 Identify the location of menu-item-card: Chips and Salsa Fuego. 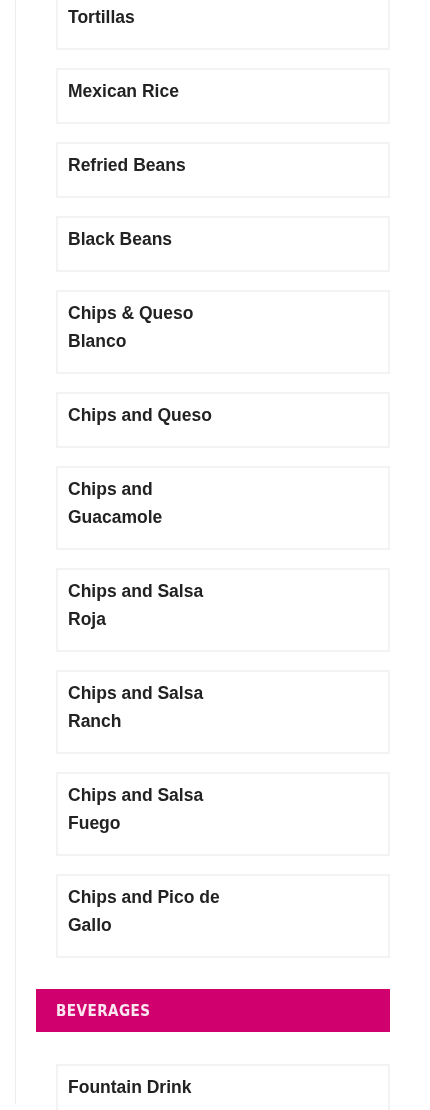
(223, 814).